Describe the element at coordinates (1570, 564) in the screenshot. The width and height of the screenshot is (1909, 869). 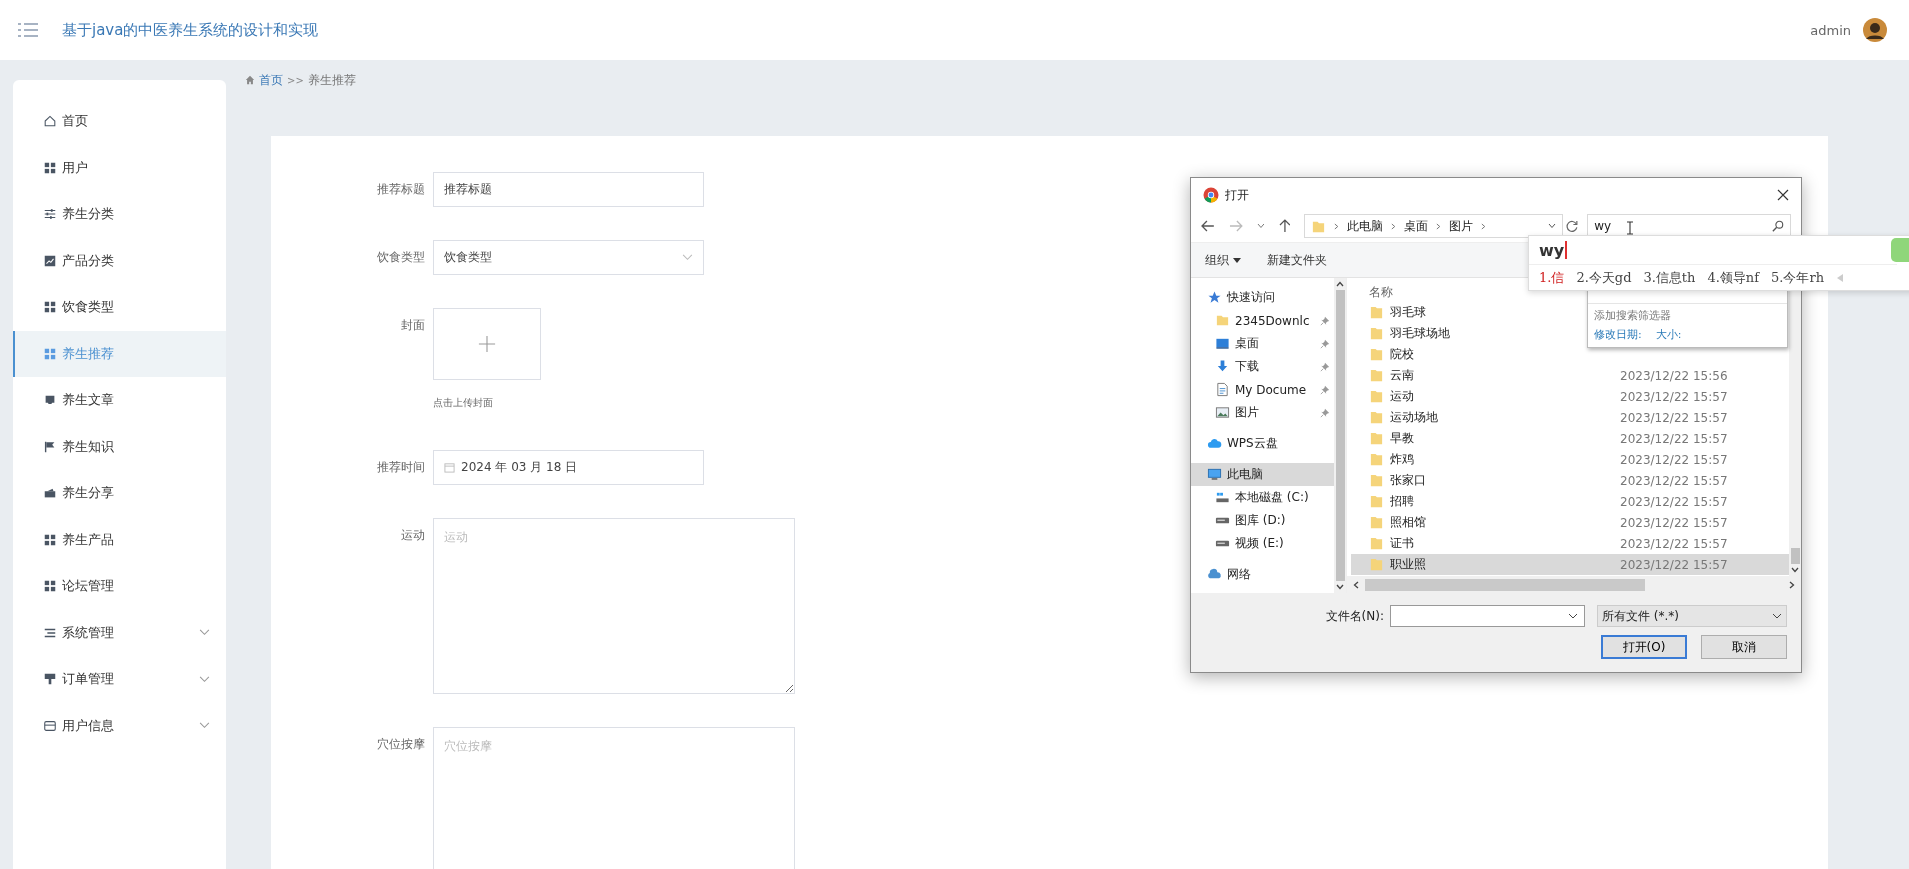
I see `file-row: 职业照 2023/12/22 15:57` at that location.